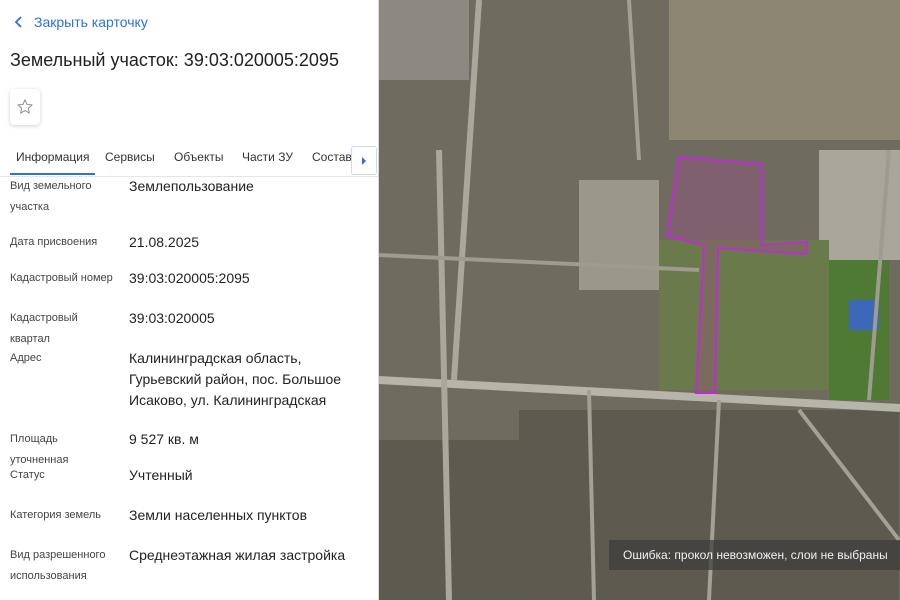 This screenshot has width=900, height=600. What do you see at coordinates (164, 439) in the screenshot?
I see `field-value: 9 527 кв. м` at bounding box center [164, 439].